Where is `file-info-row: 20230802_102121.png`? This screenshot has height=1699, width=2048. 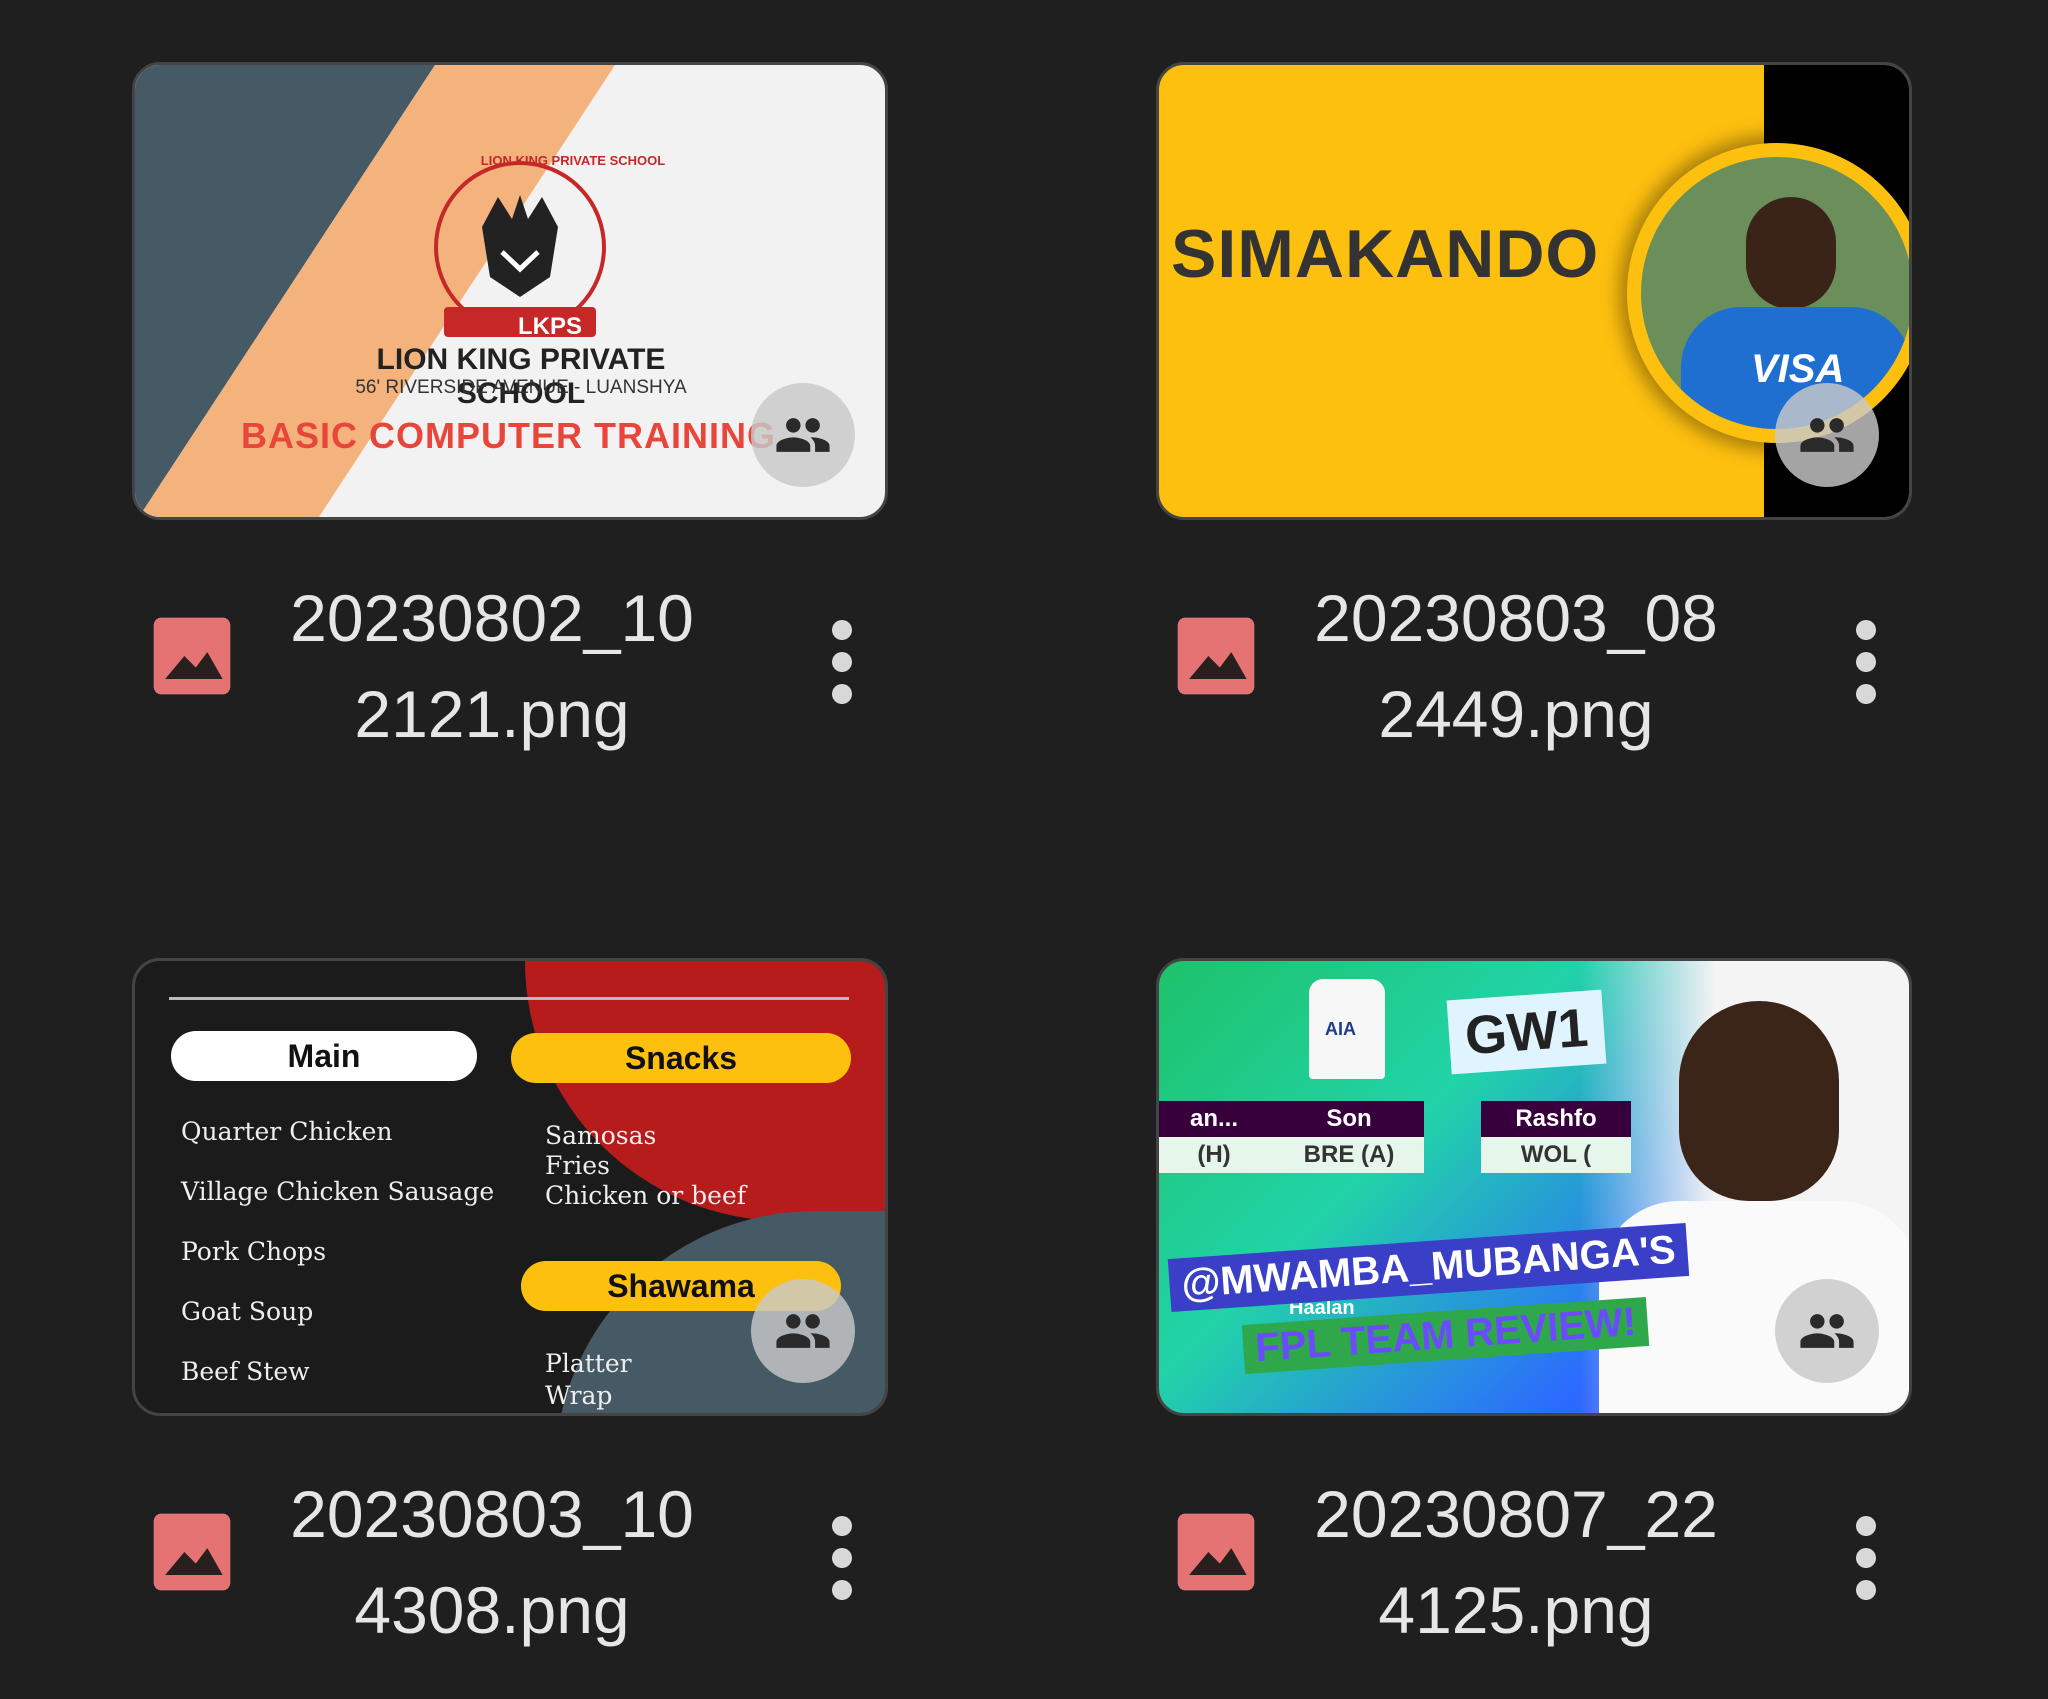 file-info-row: 20230802_102121.png is located at coordinates (510, 652).